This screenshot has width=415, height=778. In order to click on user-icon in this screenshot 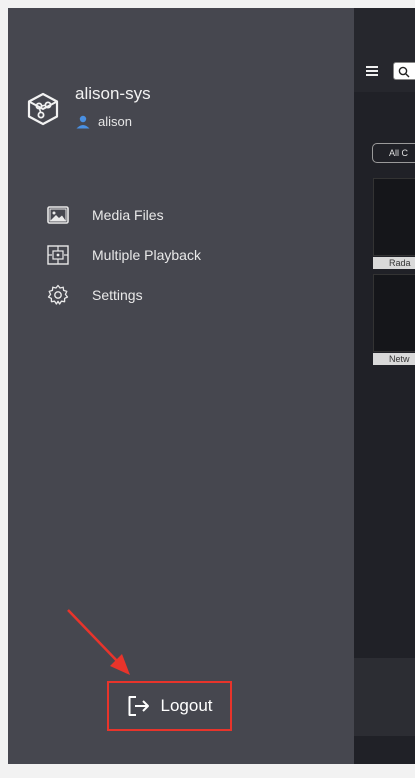, I will do `click(83, 121)`.